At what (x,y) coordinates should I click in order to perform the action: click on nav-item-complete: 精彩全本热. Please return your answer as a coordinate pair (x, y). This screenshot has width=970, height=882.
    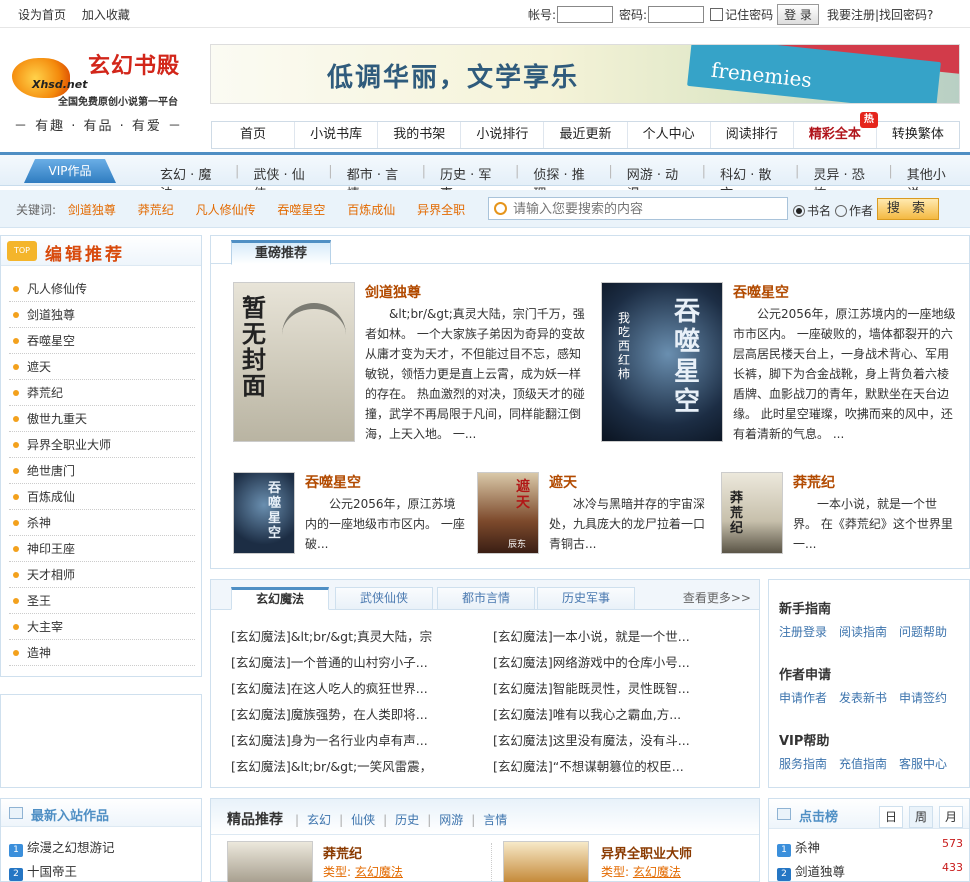
    Looking at the image, I should click on (836, 130).